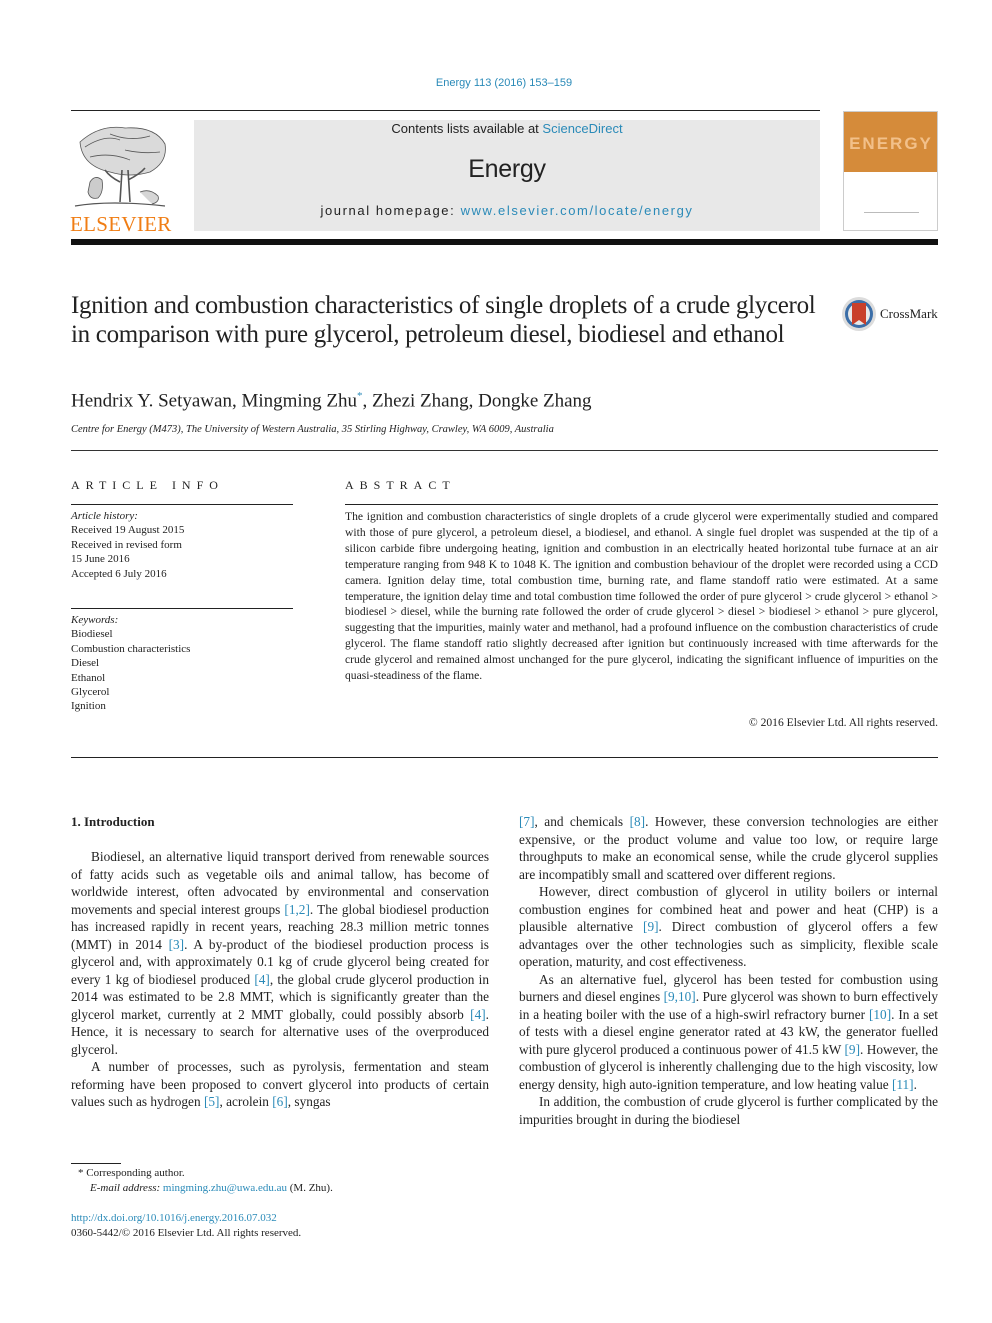 The width and height of the screenshot is (992, 1323). What do you see at coordinates (151, 400) in the screenshot?
I see `author-name: Hendrix Y. Setyawan` at bounding box center [151, 400].